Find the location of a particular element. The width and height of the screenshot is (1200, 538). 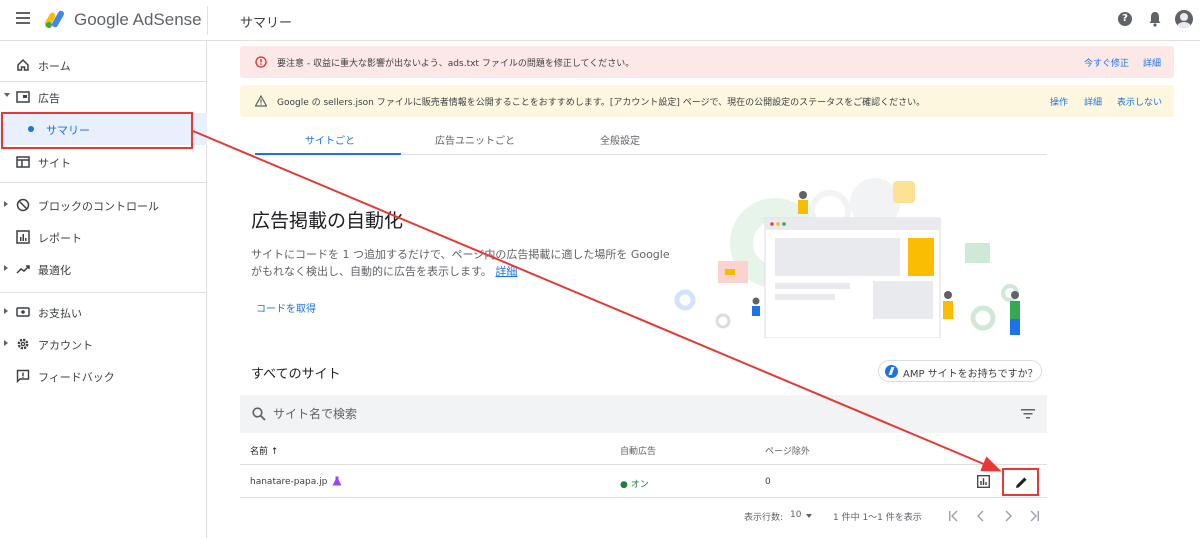

sidebar-item-optimize: 最適化 is located at coordinates (103, 269).